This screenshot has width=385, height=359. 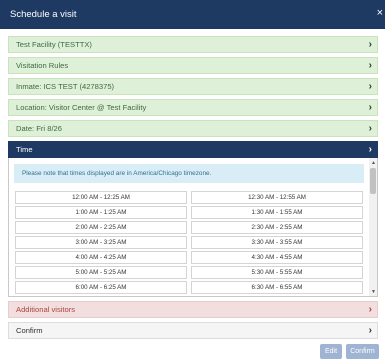 I want to click on step-label: Location: Visitor Center @ Test Facility, so click(x=81, y=107).